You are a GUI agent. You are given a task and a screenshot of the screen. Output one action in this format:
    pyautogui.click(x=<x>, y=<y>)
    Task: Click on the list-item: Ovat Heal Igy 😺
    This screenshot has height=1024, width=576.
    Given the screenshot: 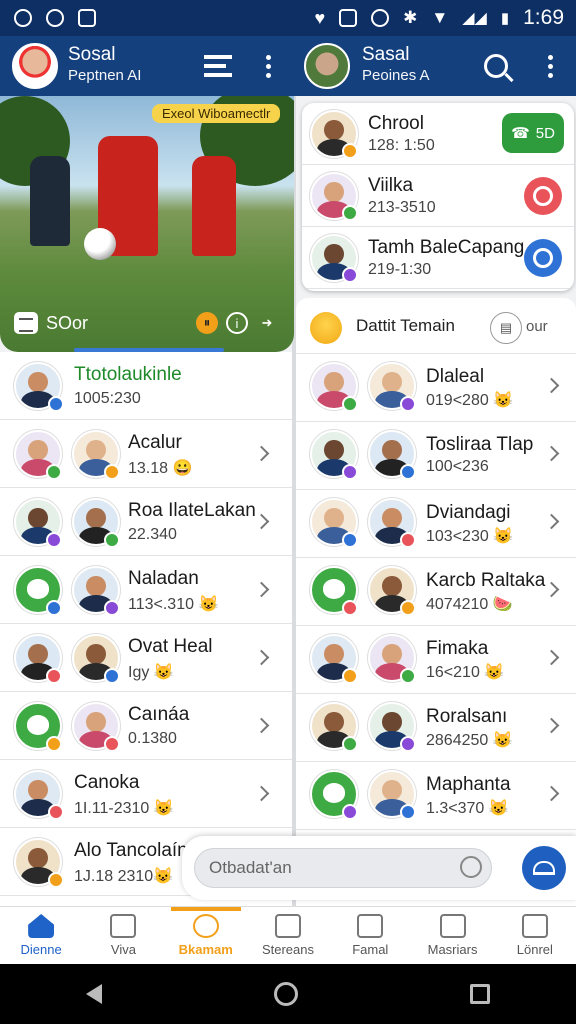 What is the action you would take?
    pyautogui.click(x=146, y=658)
    